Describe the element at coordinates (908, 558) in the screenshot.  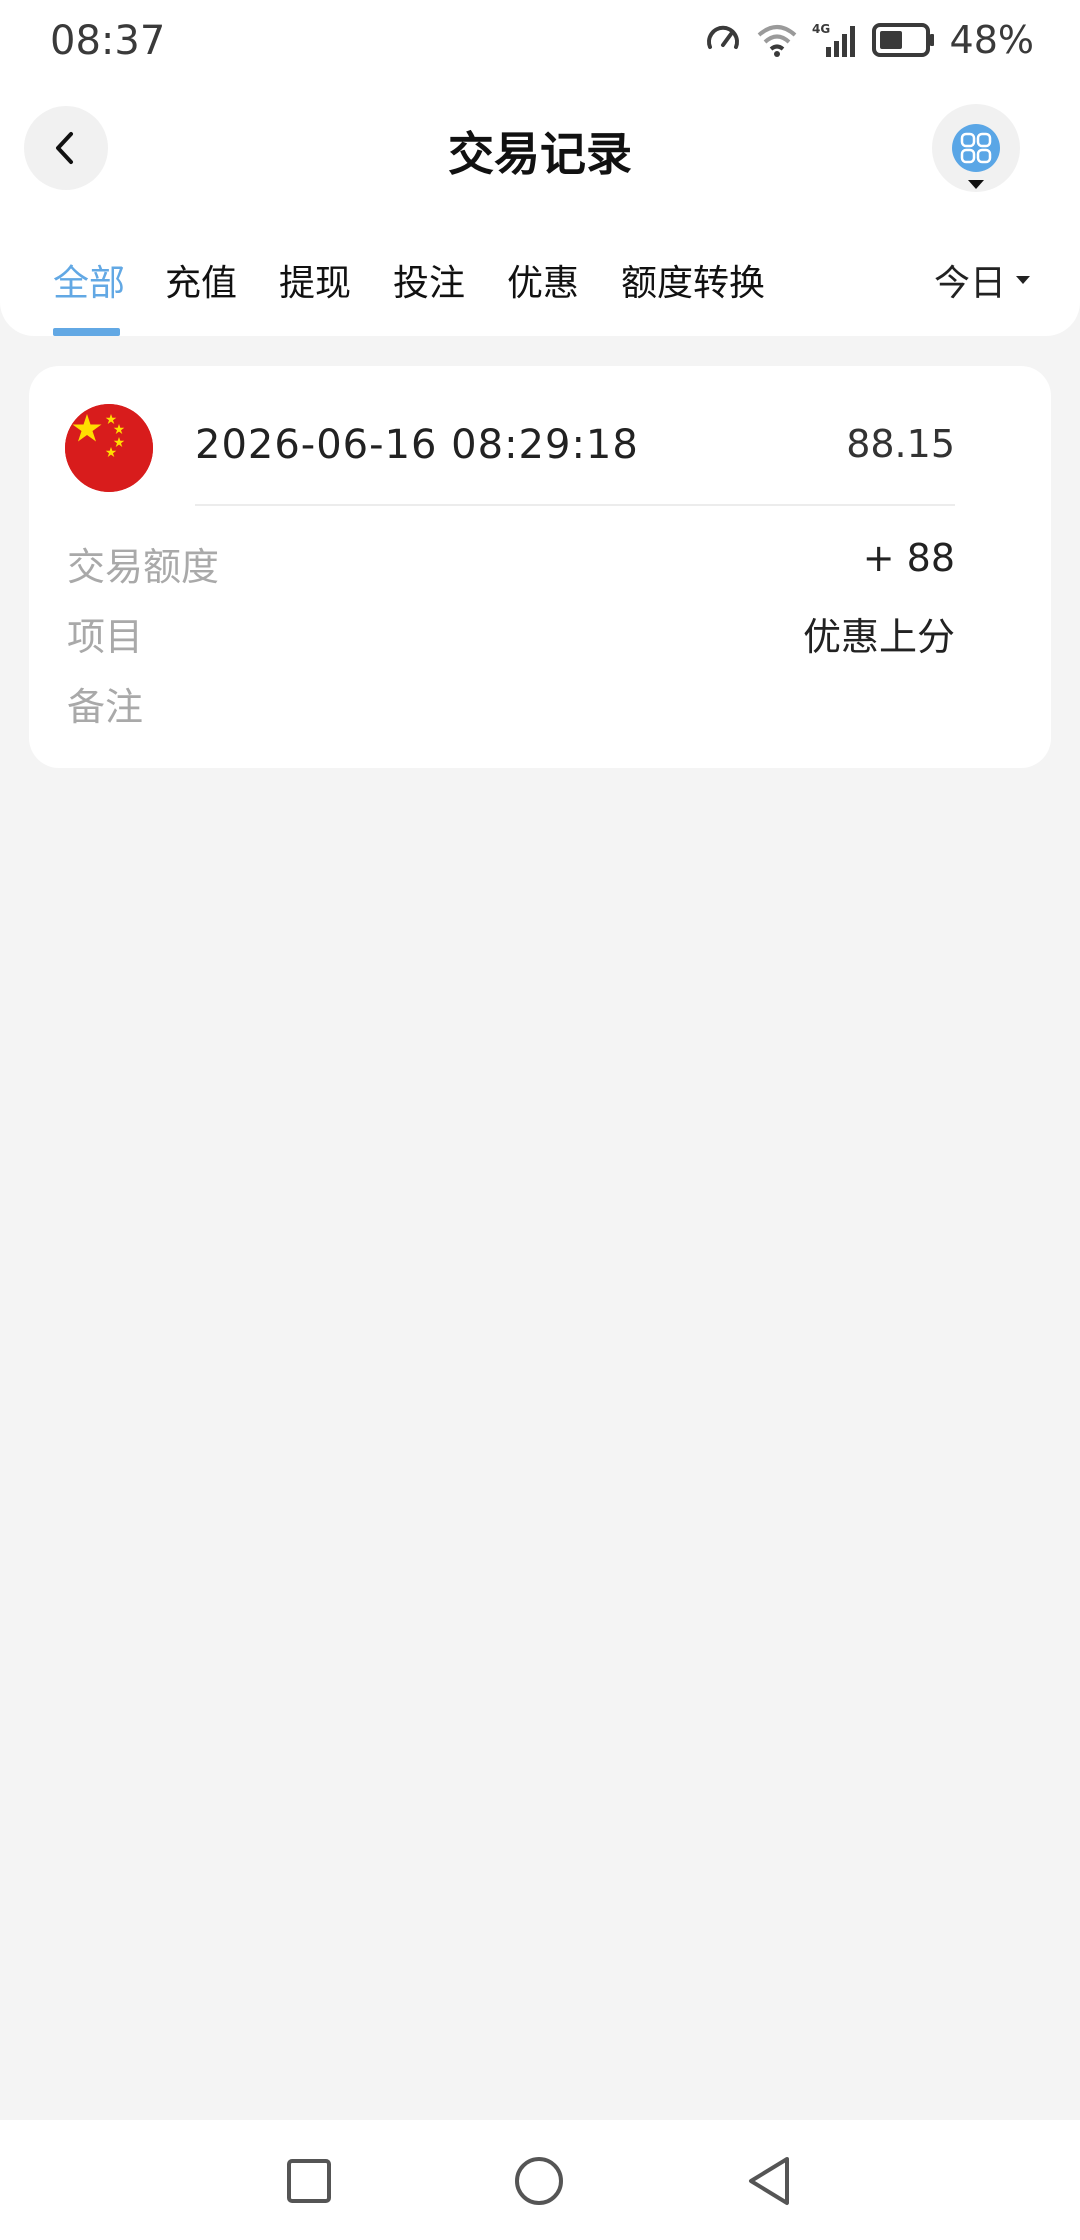
I see `amount-value: + 88` at that location.